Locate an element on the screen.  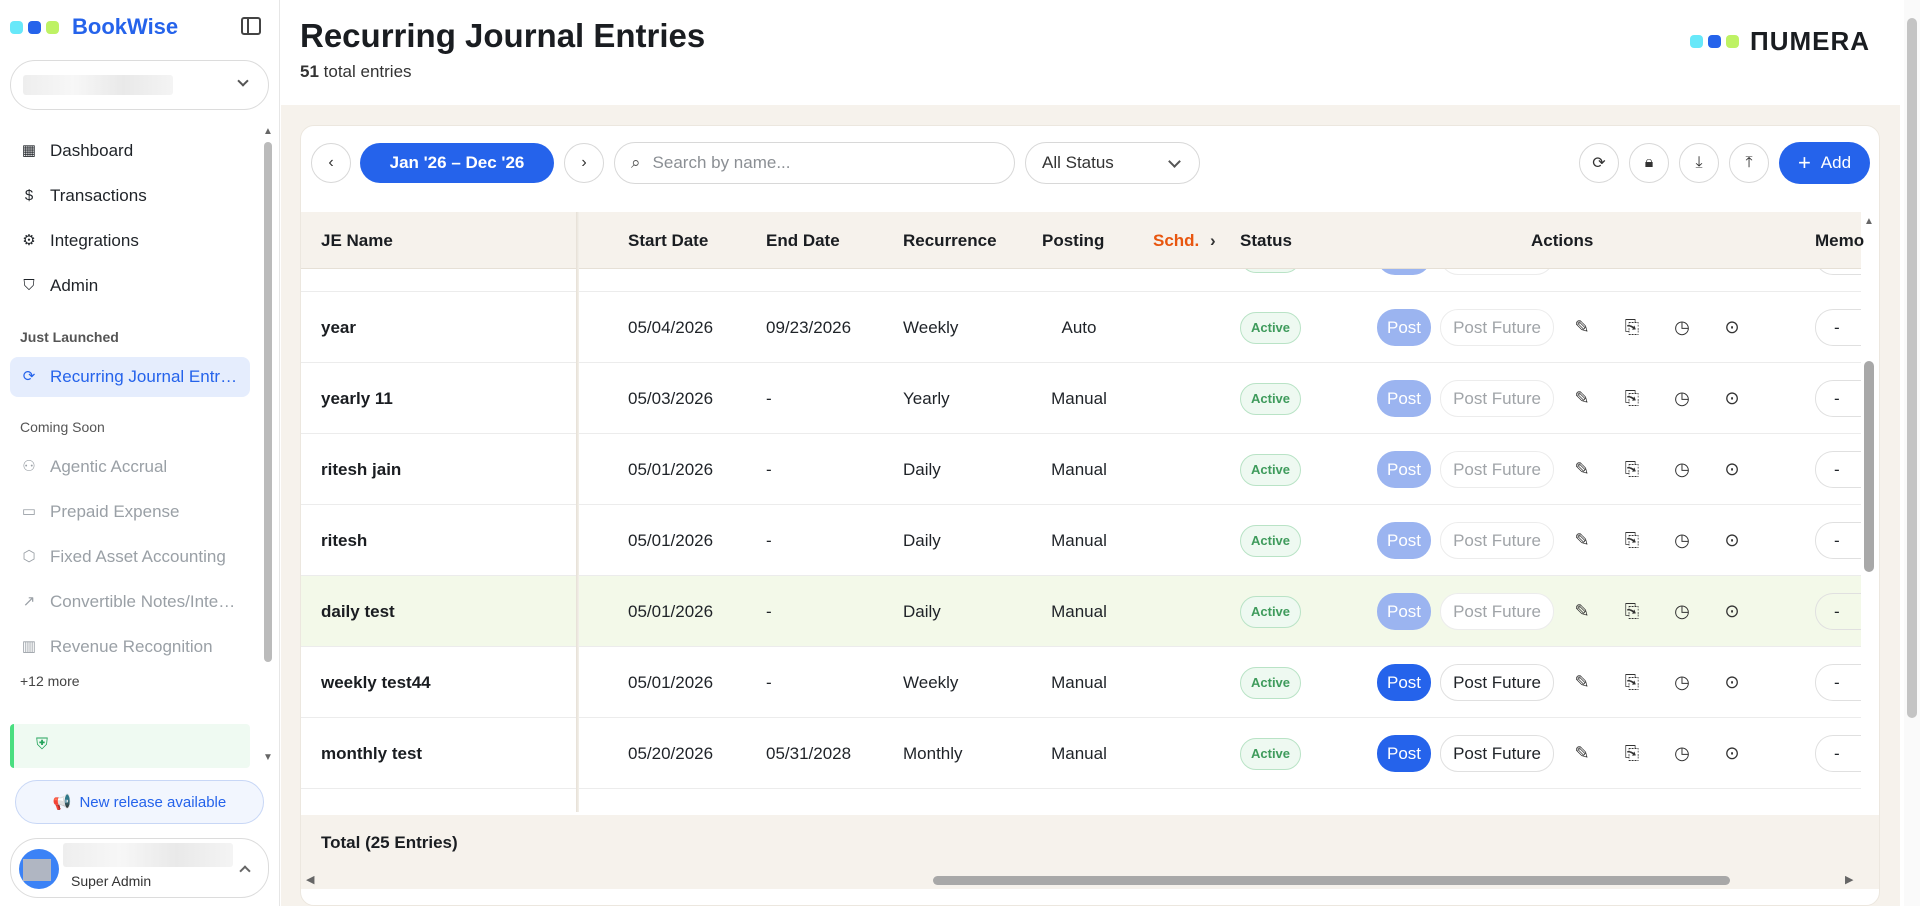
next-period-button: › is located at coordinates (584, 163).